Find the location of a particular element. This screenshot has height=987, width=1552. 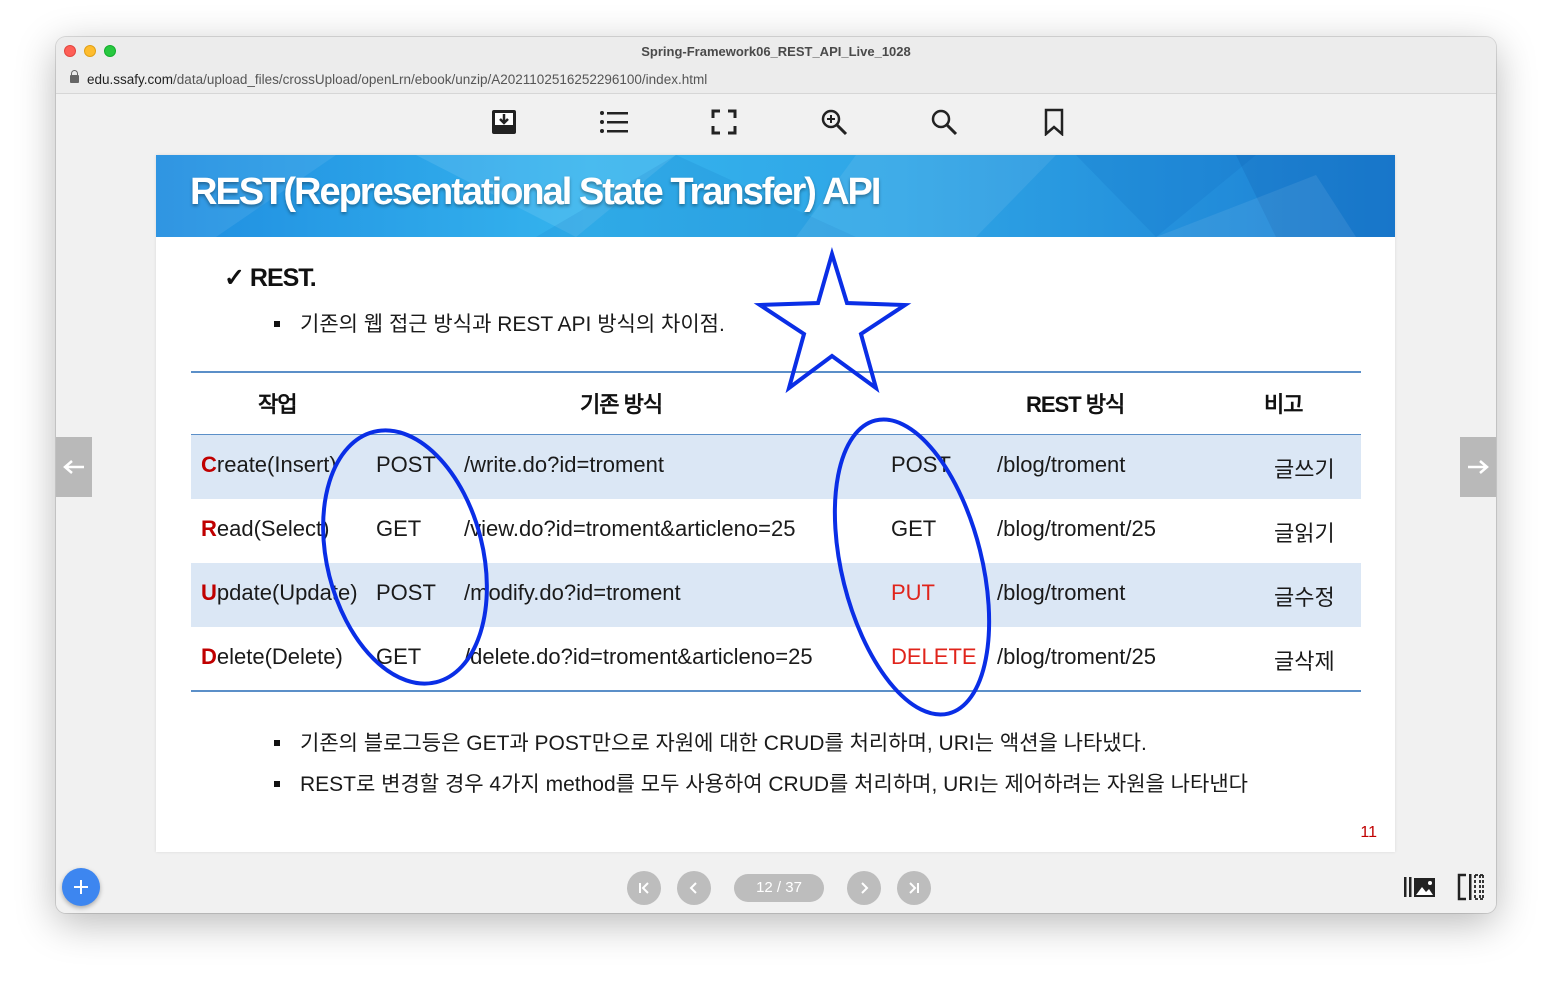

last-page-button is located at coordinates (914, 888).